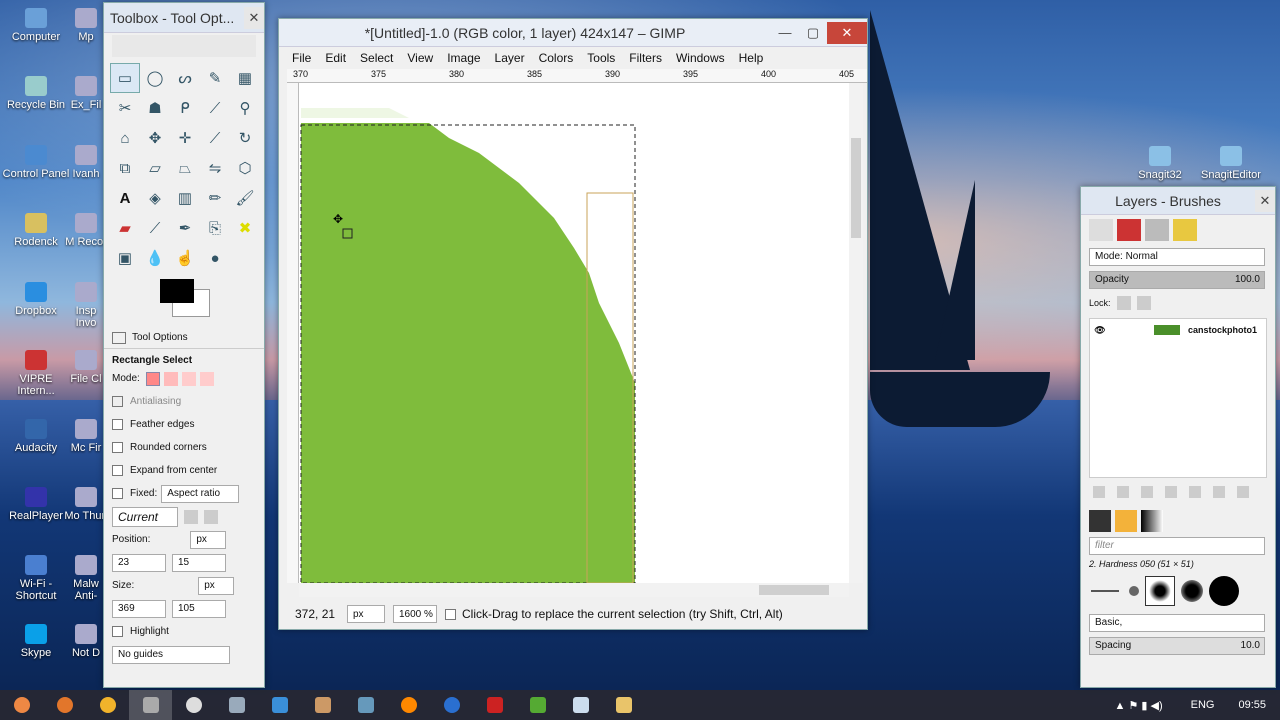  I want to click on menu-tools: Tools, so click(601, 58).